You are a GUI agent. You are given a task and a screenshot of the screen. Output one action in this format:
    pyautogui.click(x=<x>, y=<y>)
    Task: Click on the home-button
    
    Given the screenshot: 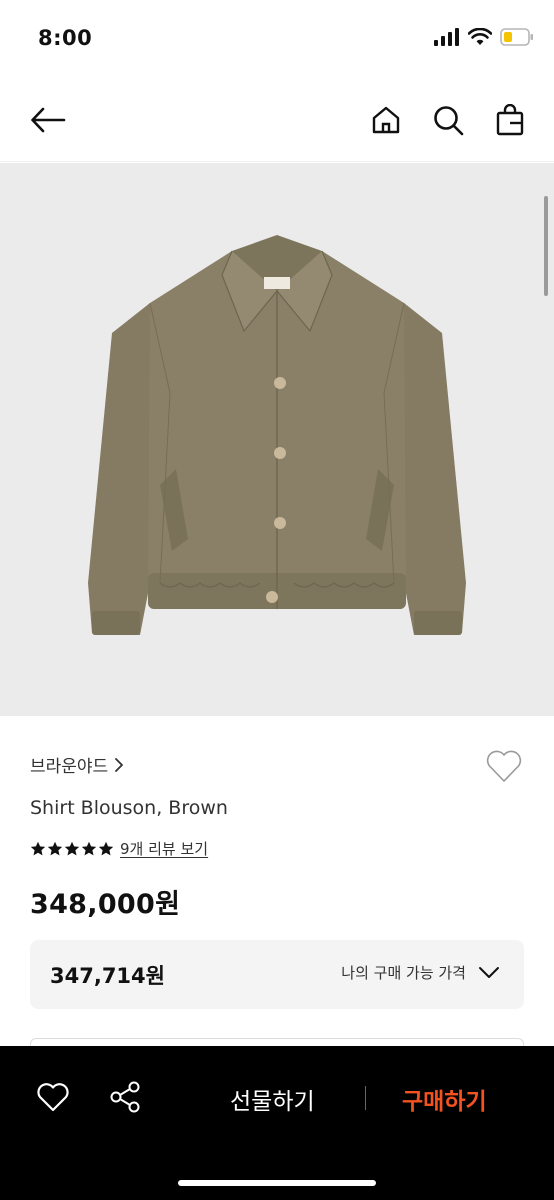 What is the action you would take?
    pyautogui.click(x=386, y=120)
    